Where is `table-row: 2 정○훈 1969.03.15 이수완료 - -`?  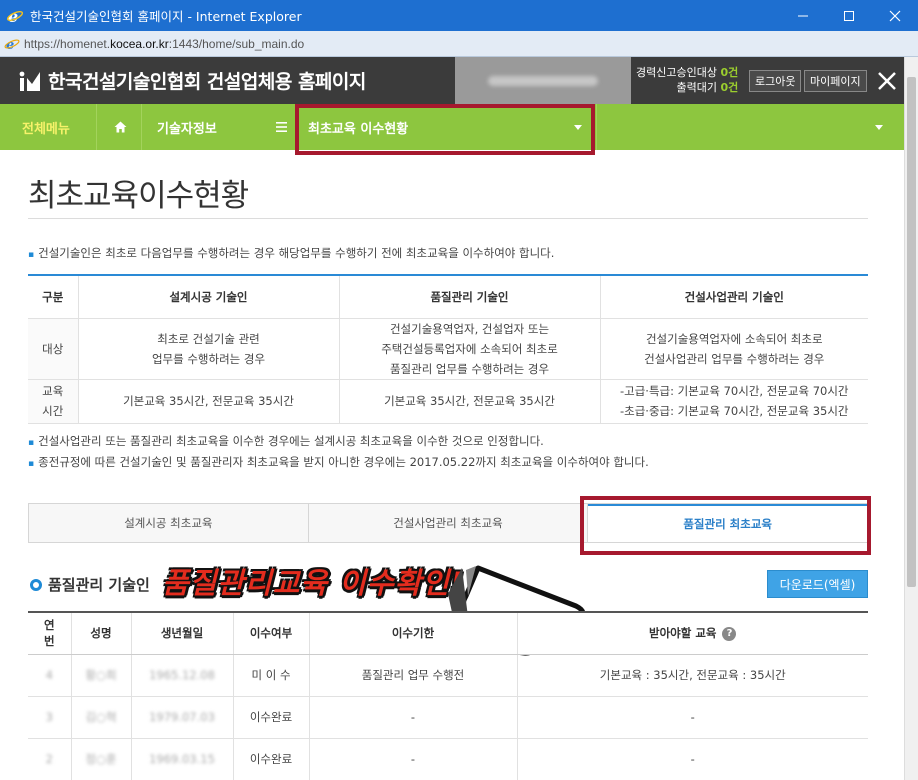 table-row: 2 정○훈 1969.03.15 이수완료 - - is located at coordinates (448, 759).